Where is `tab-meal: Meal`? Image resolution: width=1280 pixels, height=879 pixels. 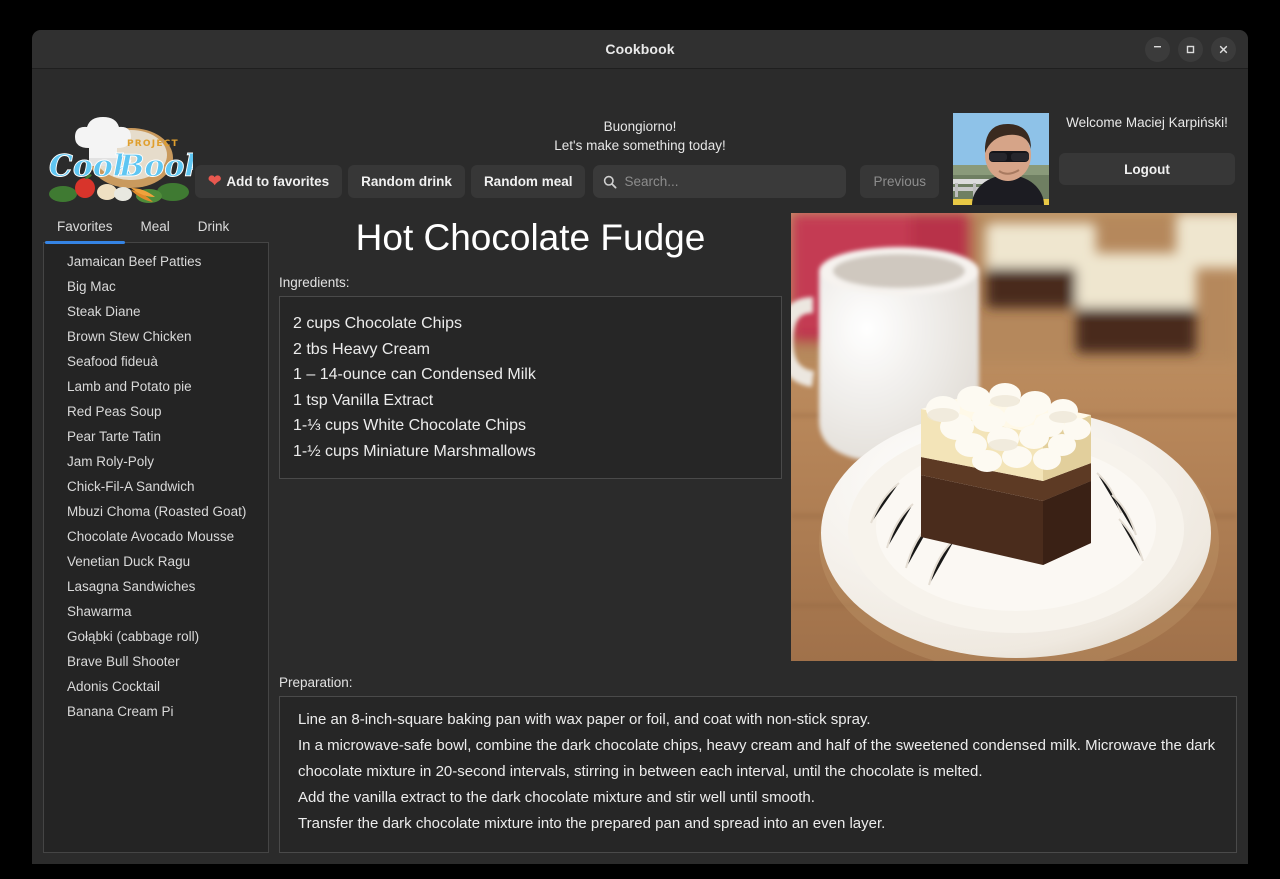 tab-meal: Meal is located at coordinates (155, 226).